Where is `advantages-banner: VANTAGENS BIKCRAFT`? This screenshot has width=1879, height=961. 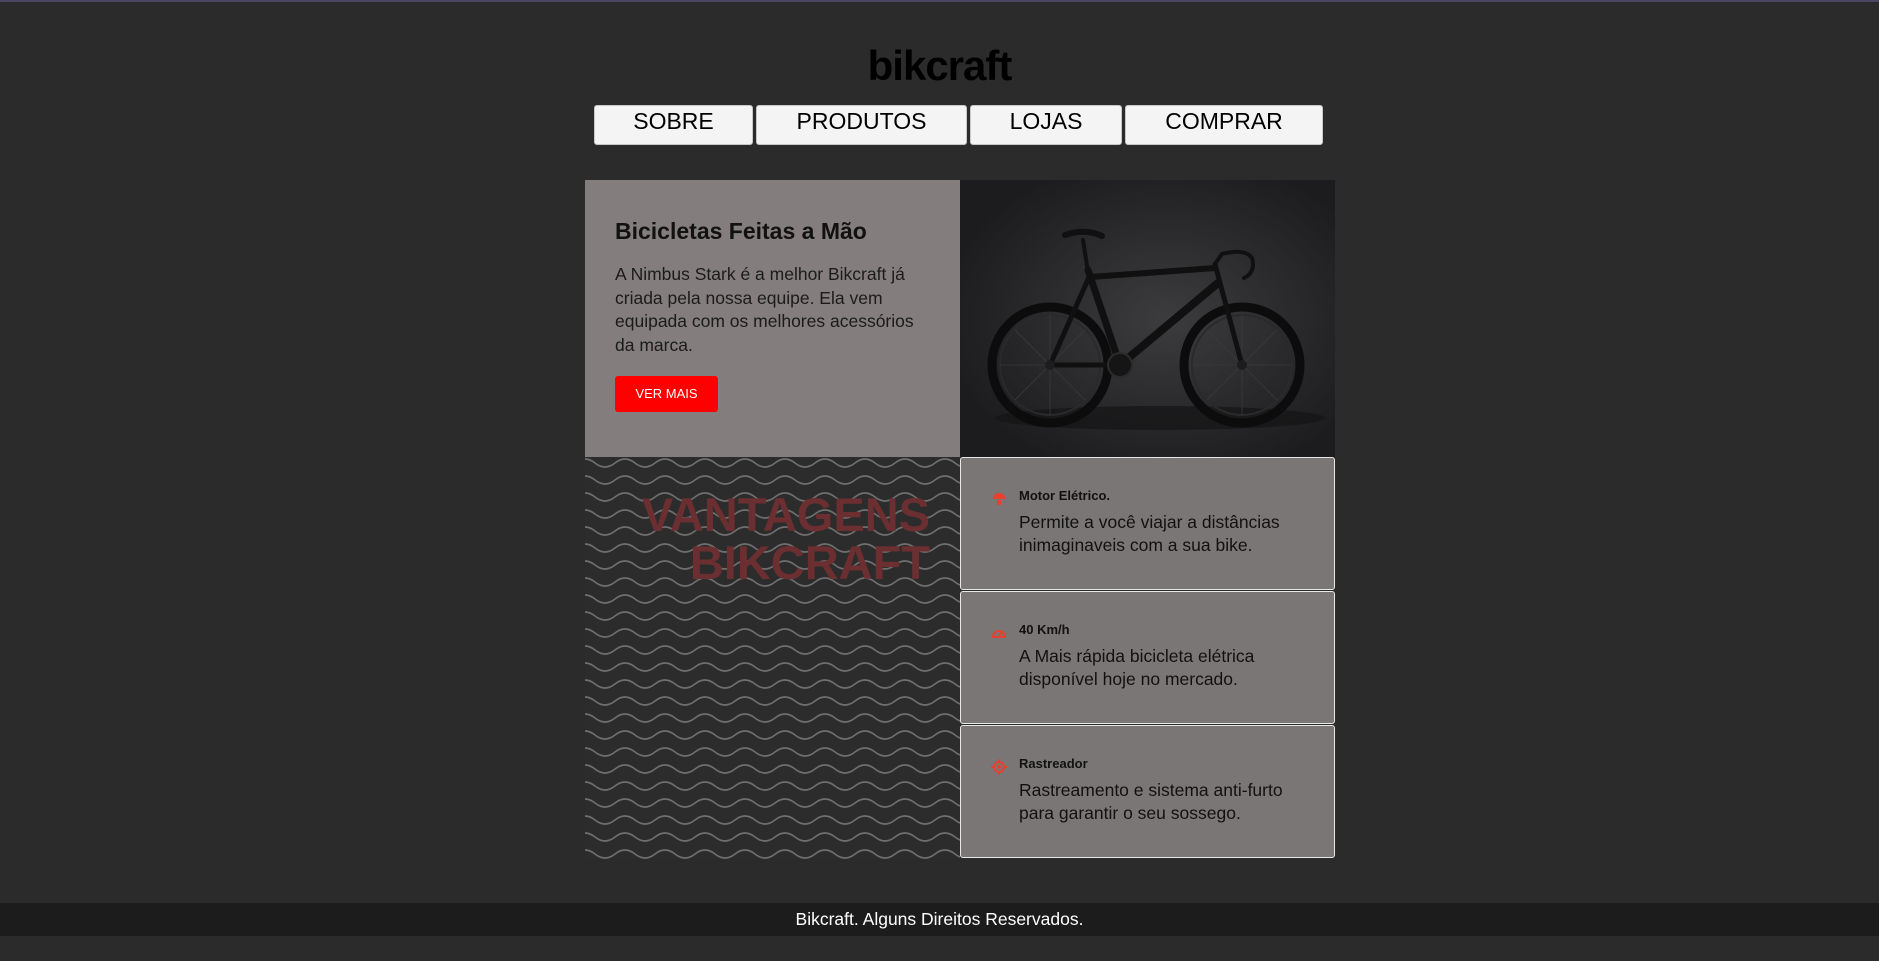 advantages-banner: VANTAGENS BIKCRAFT is located at coordinates (772, 658).